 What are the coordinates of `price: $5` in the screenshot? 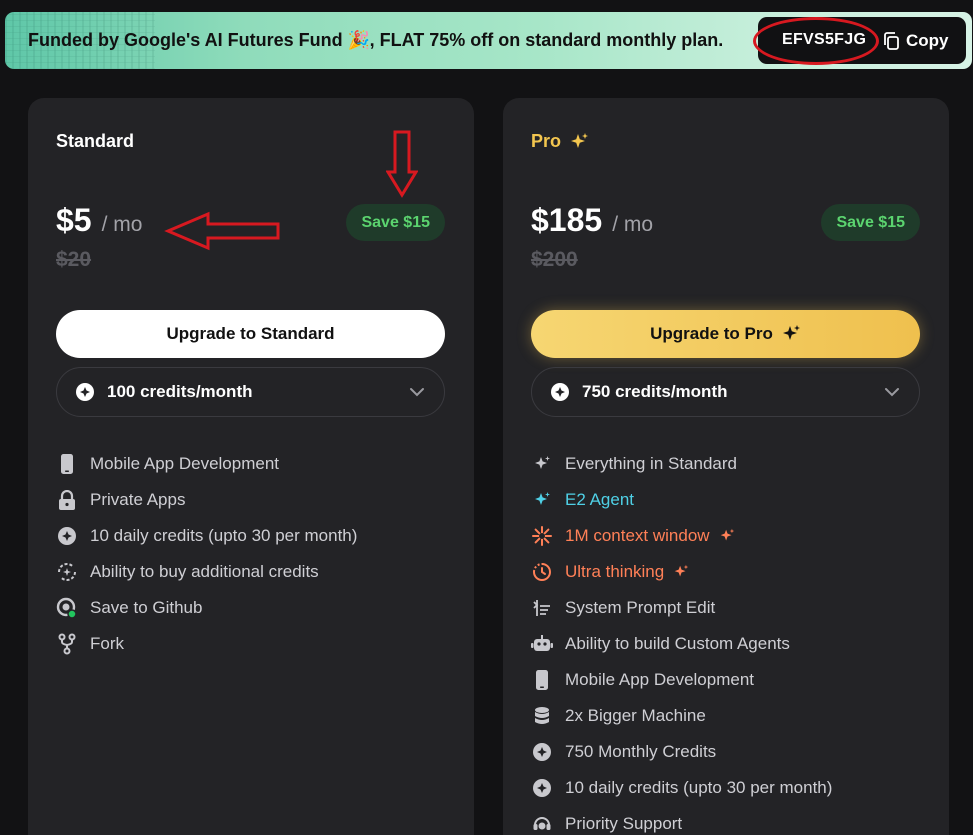 It's located at (74, 220).